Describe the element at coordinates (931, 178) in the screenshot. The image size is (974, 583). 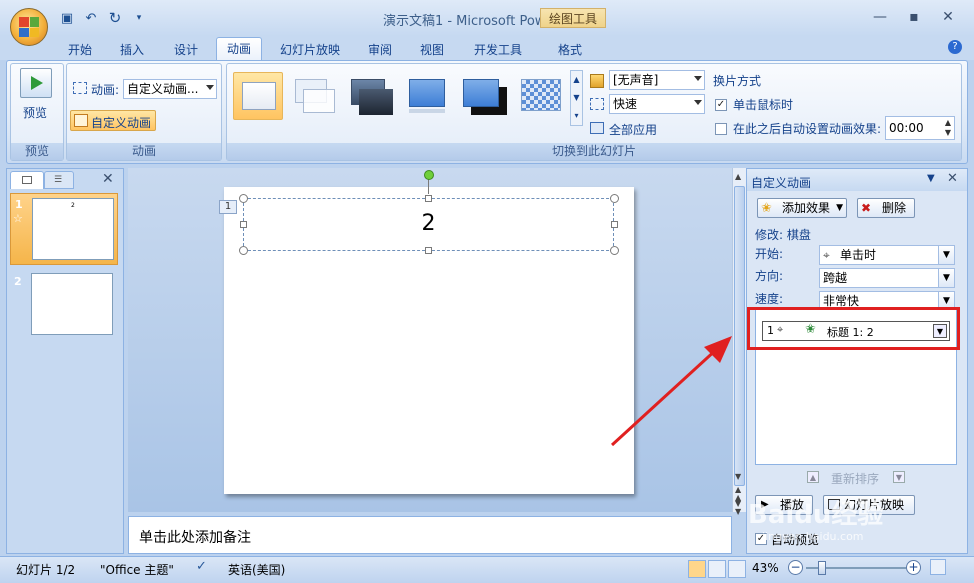
I see `pane-menu-icon: ▼` at that location.